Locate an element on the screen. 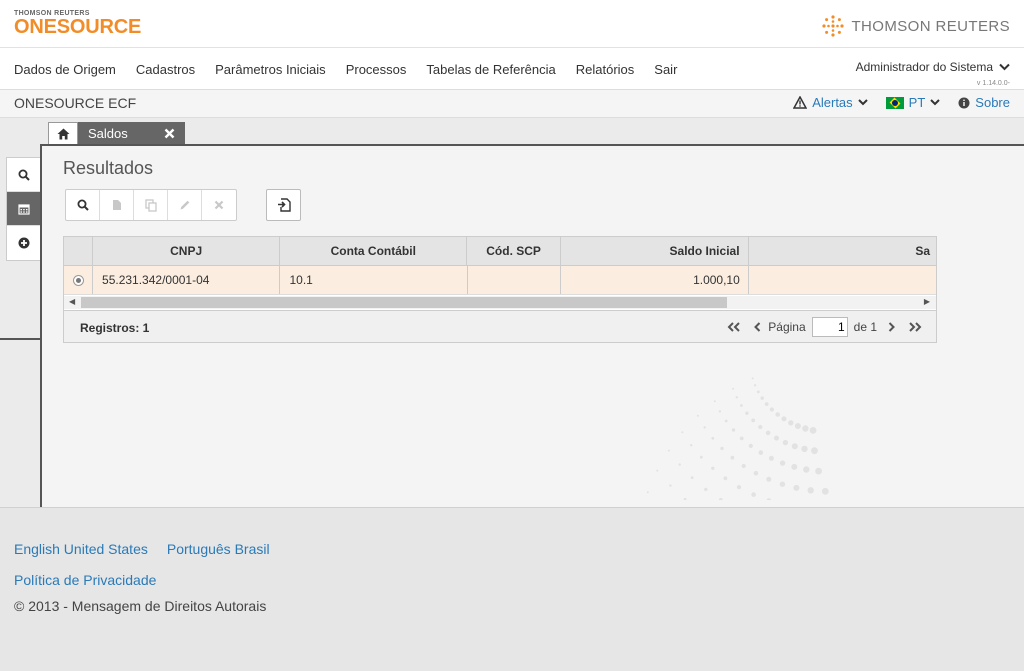 This screenshot has width=1024, height=671. cell-saldo-inicial: 1.000,10 is located at coordinates (655, 280).